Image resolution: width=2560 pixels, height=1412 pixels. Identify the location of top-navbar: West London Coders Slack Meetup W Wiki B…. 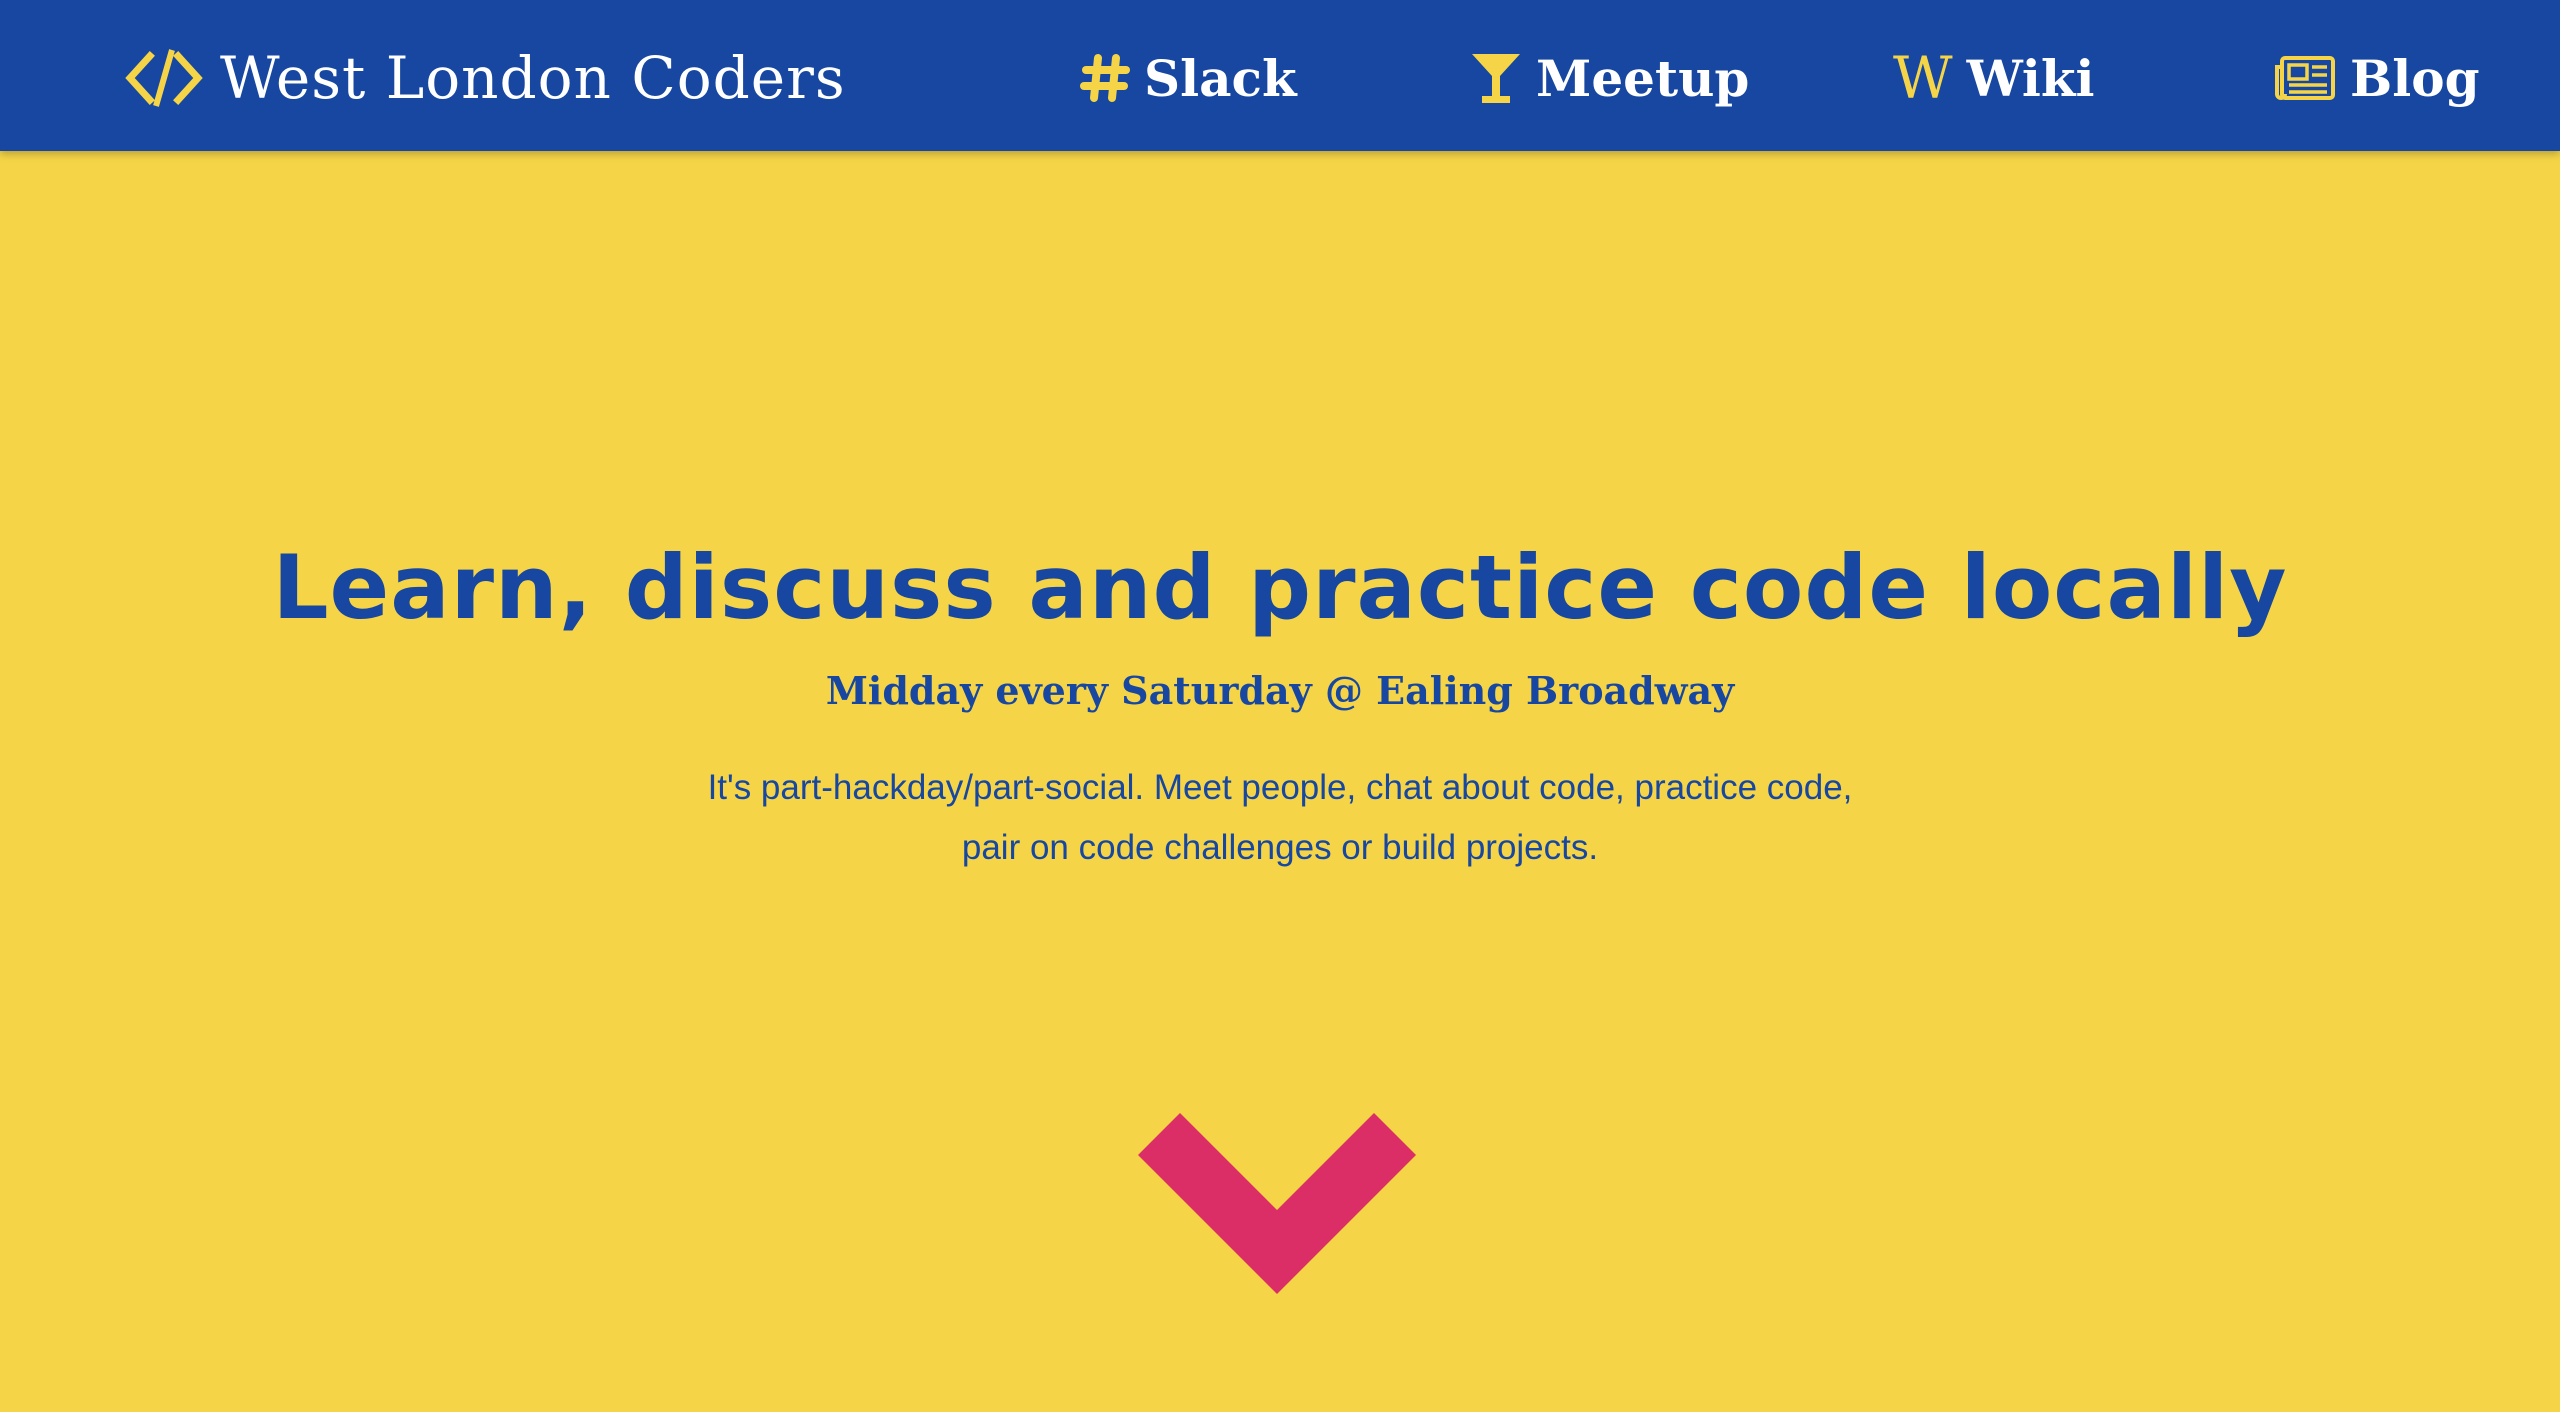
(1280, 75).